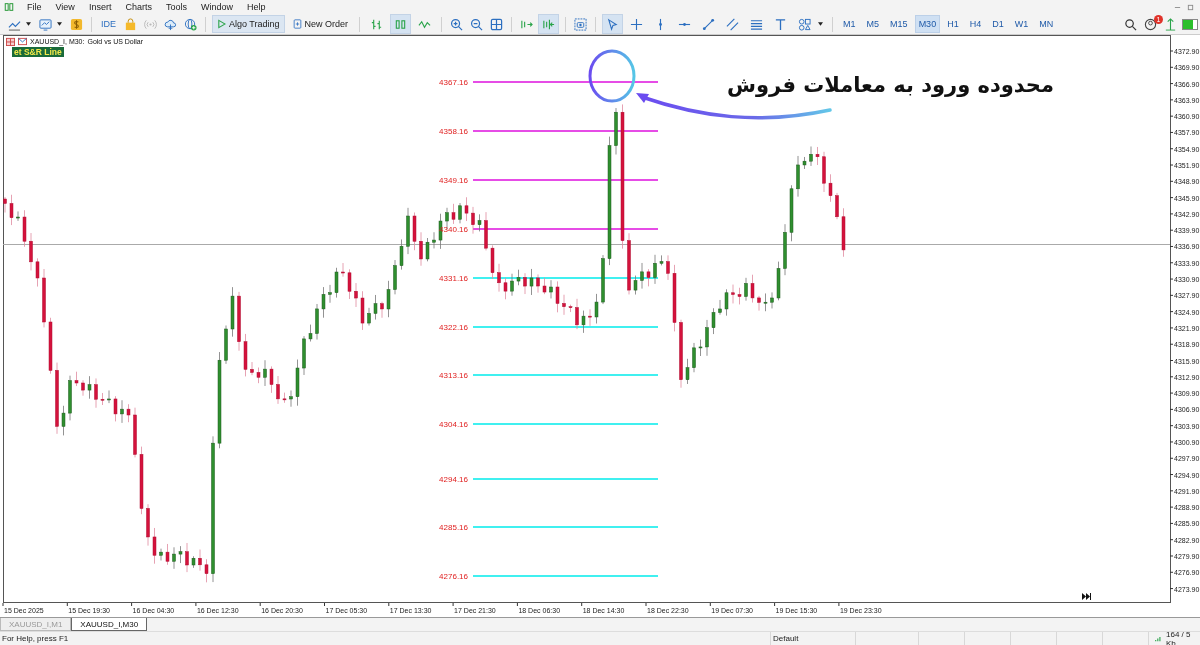 The image size is (1200, 645). What do you see at coordinates (873, 24) in the screenshot?
I see `timeframe-button: M5` at bounding box center [873, 24].